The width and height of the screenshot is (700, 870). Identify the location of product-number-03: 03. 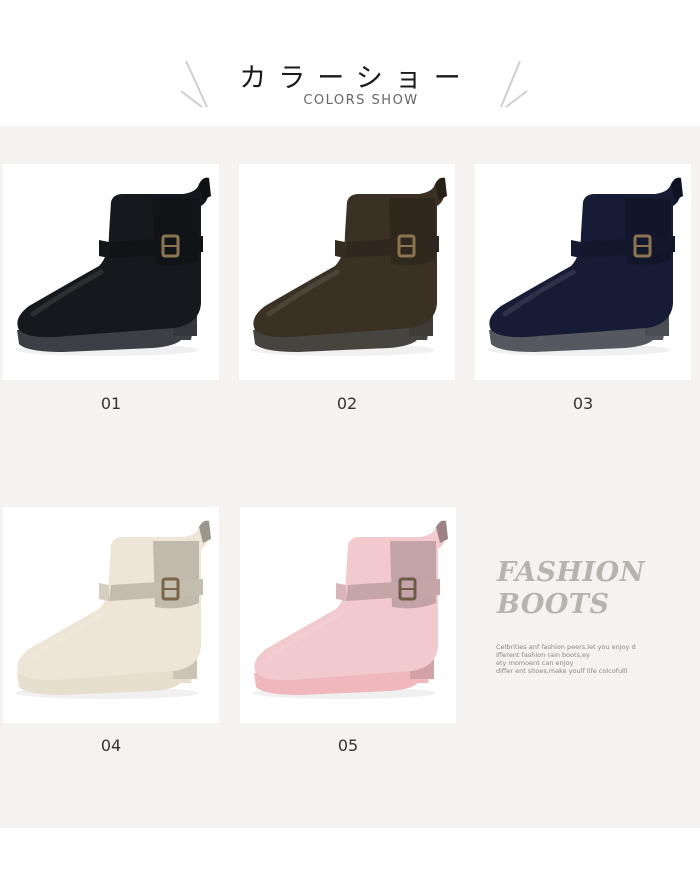
(583, 403).